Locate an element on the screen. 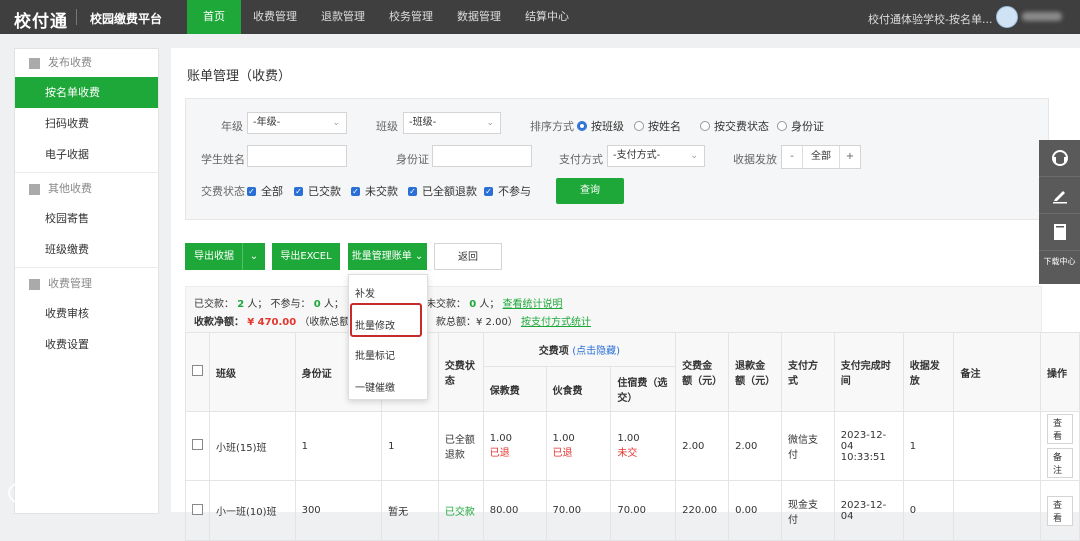 The image size is (1080, 541). nav-school-affairs: 校务管理 is located at coordinates (411, 17).